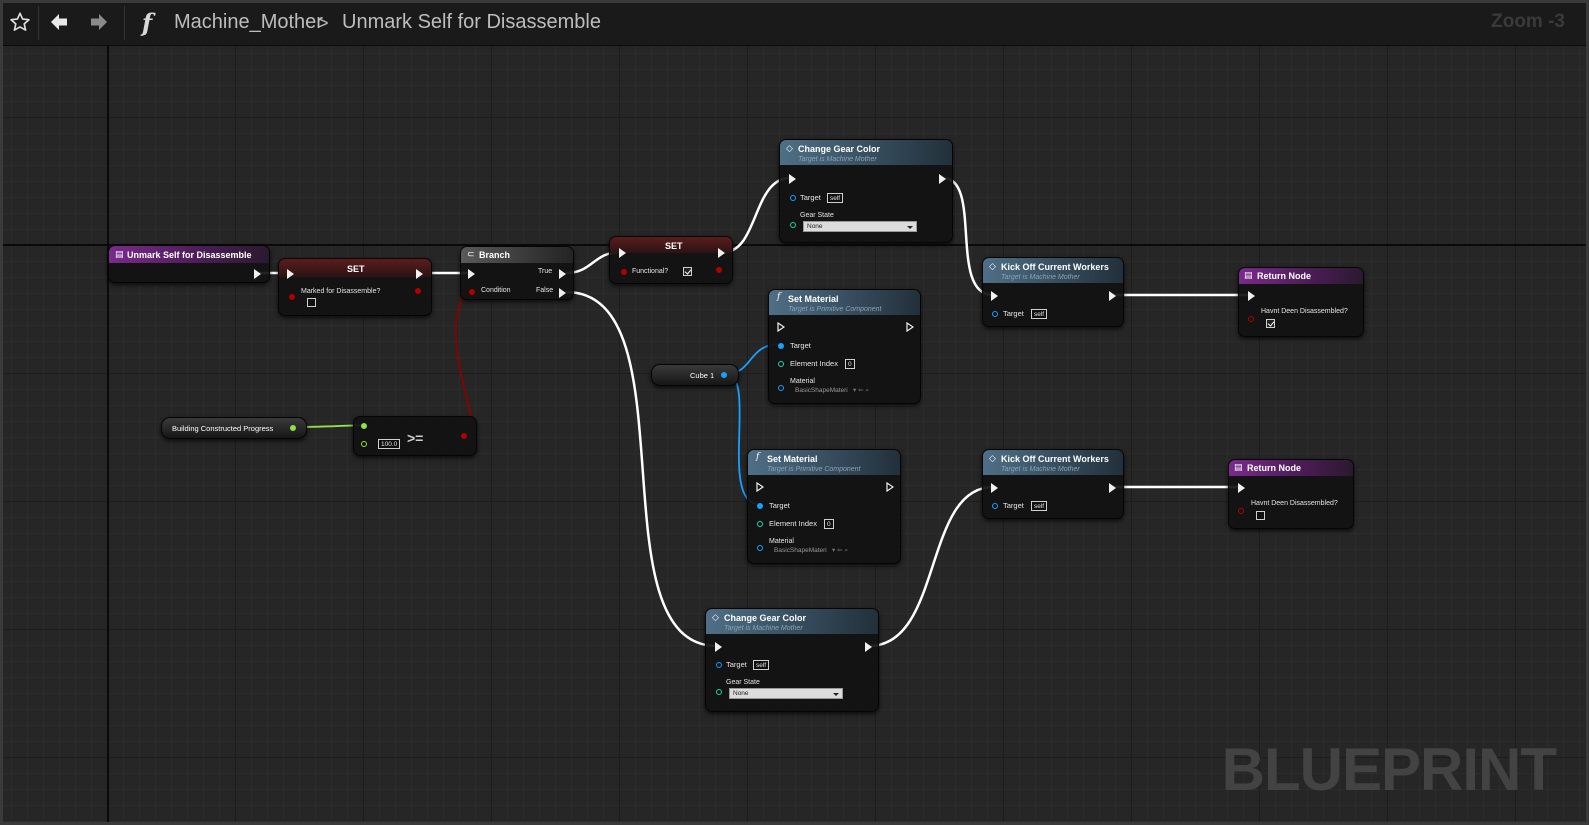 The width and height of the screenshot is (1589, 825). I want to click on node-title: Unmark Self for Disassemble, so click(189, 255).